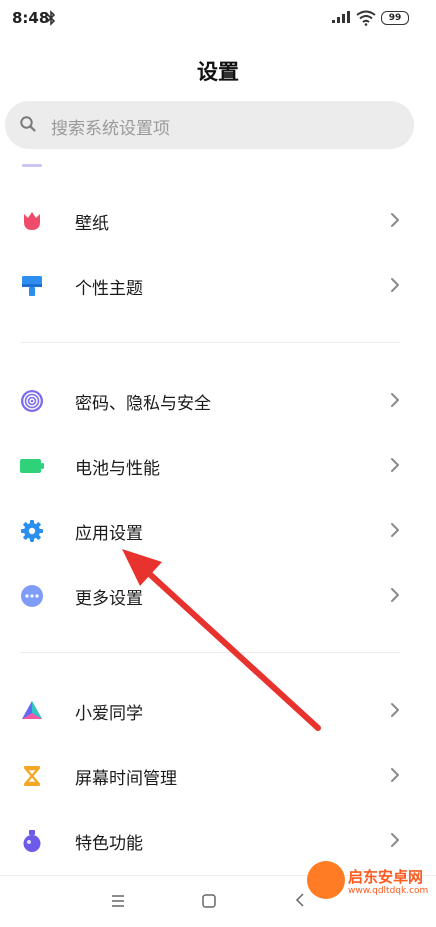  Describe the element at coordinates (32, 776) in the screenshot. I see `hourglass-icon` at that location.